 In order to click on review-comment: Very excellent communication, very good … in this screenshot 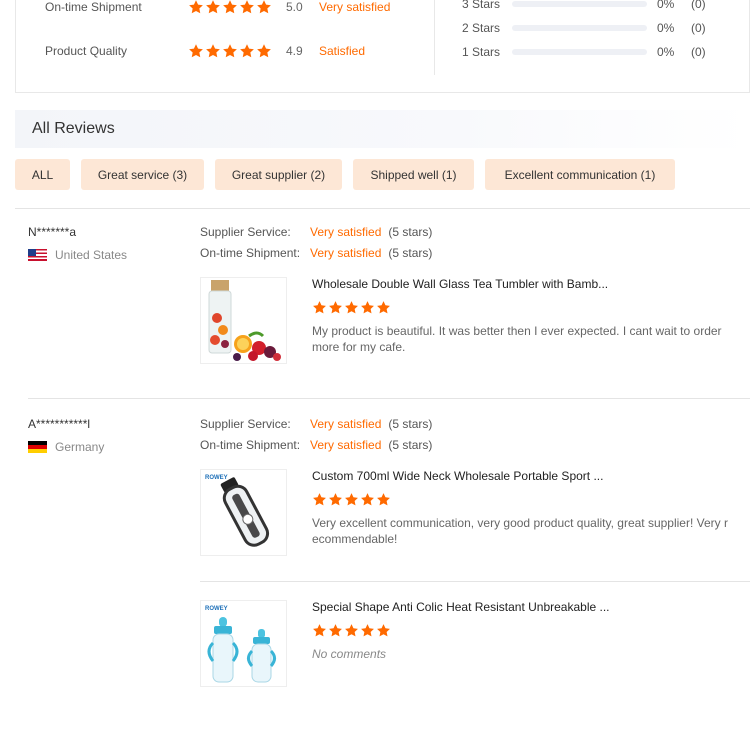, I will do `click(520, 531)`.